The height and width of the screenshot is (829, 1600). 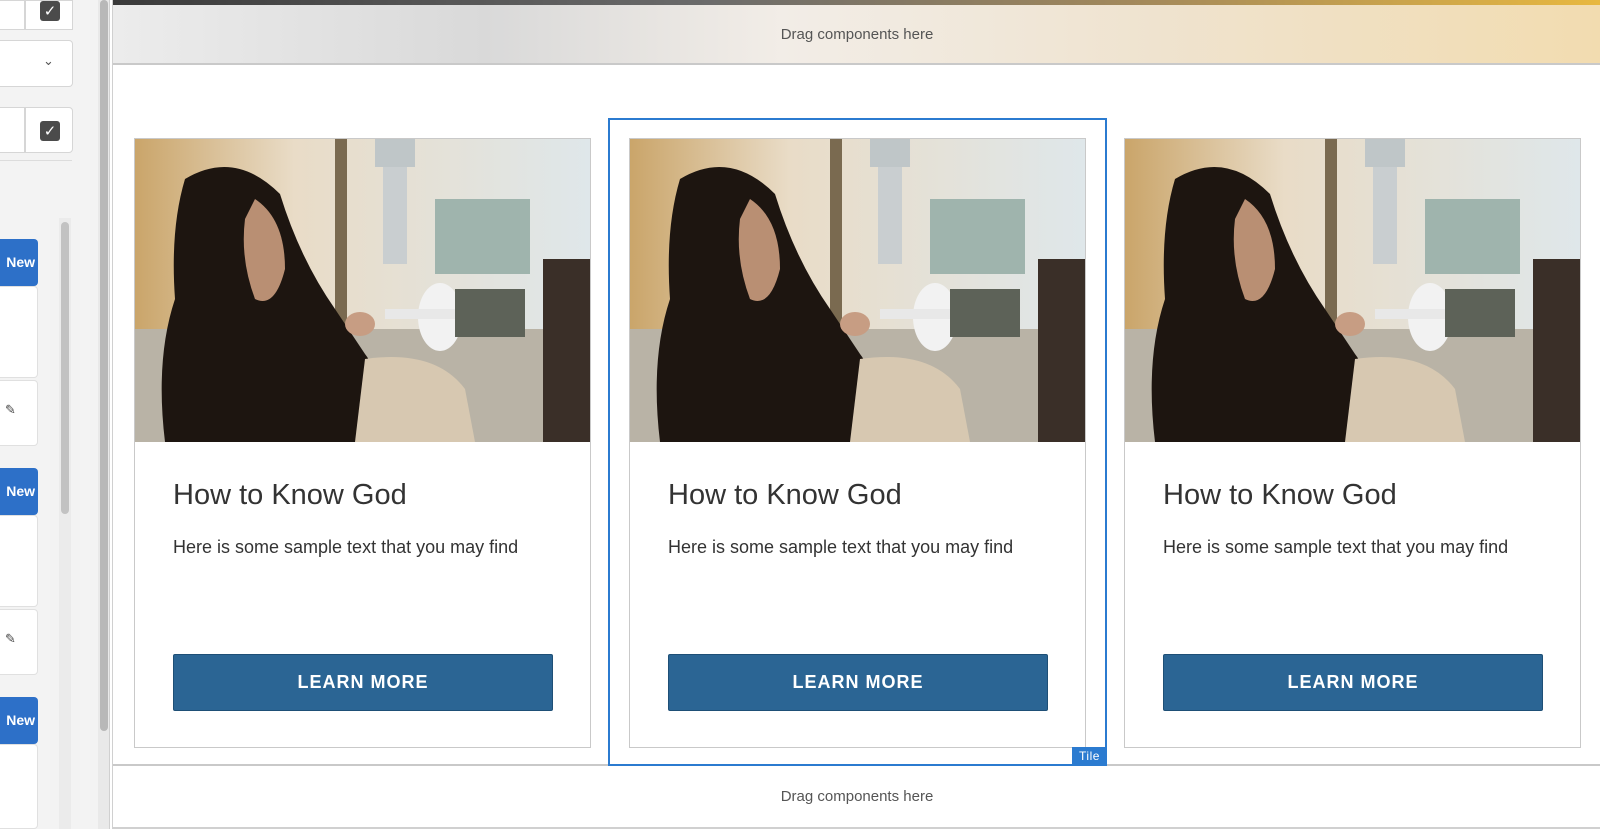 I want to click on panel-scrollbar-thumb, so click(x=104, y=365).